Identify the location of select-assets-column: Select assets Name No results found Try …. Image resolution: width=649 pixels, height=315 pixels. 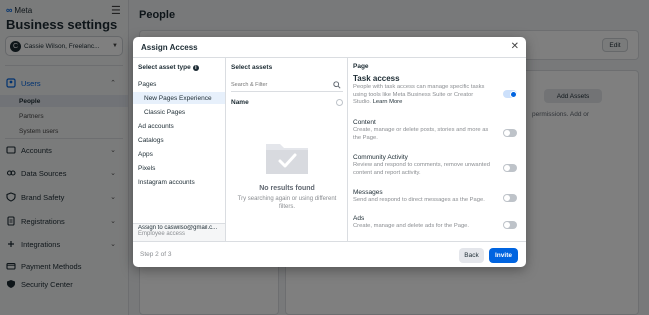
(287, 149).